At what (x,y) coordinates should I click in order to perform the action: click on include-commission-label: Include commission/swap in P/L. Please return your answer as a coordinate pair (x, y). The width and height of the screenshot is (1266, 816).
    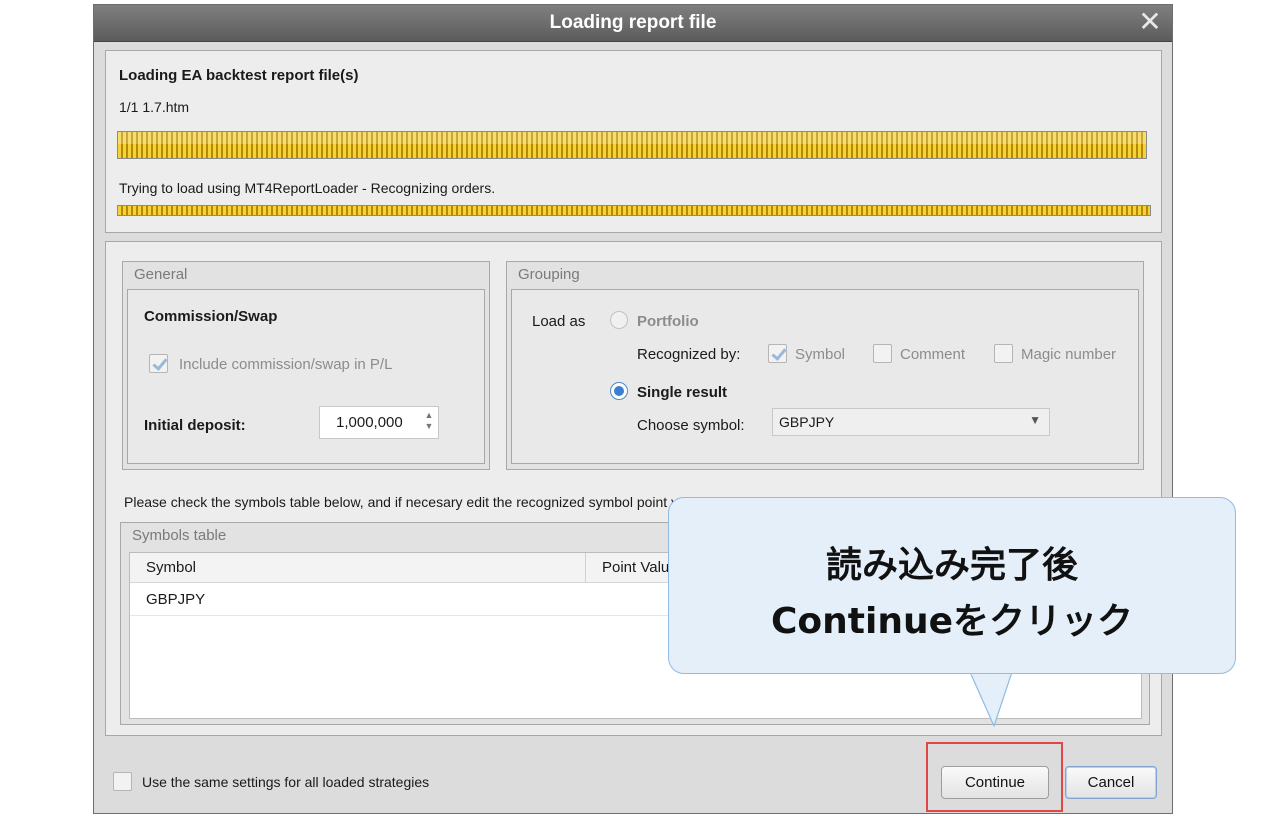
    Looking at the image, I should click on (286, 364).